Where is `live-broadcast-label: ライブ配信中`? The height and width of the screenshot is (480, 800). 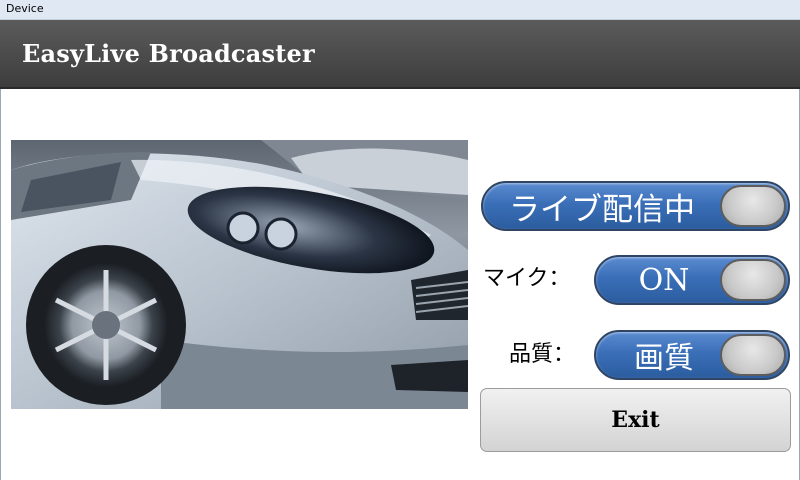 live-broadcast-label: ライブ配信中 is located at coordinates (602, 209).